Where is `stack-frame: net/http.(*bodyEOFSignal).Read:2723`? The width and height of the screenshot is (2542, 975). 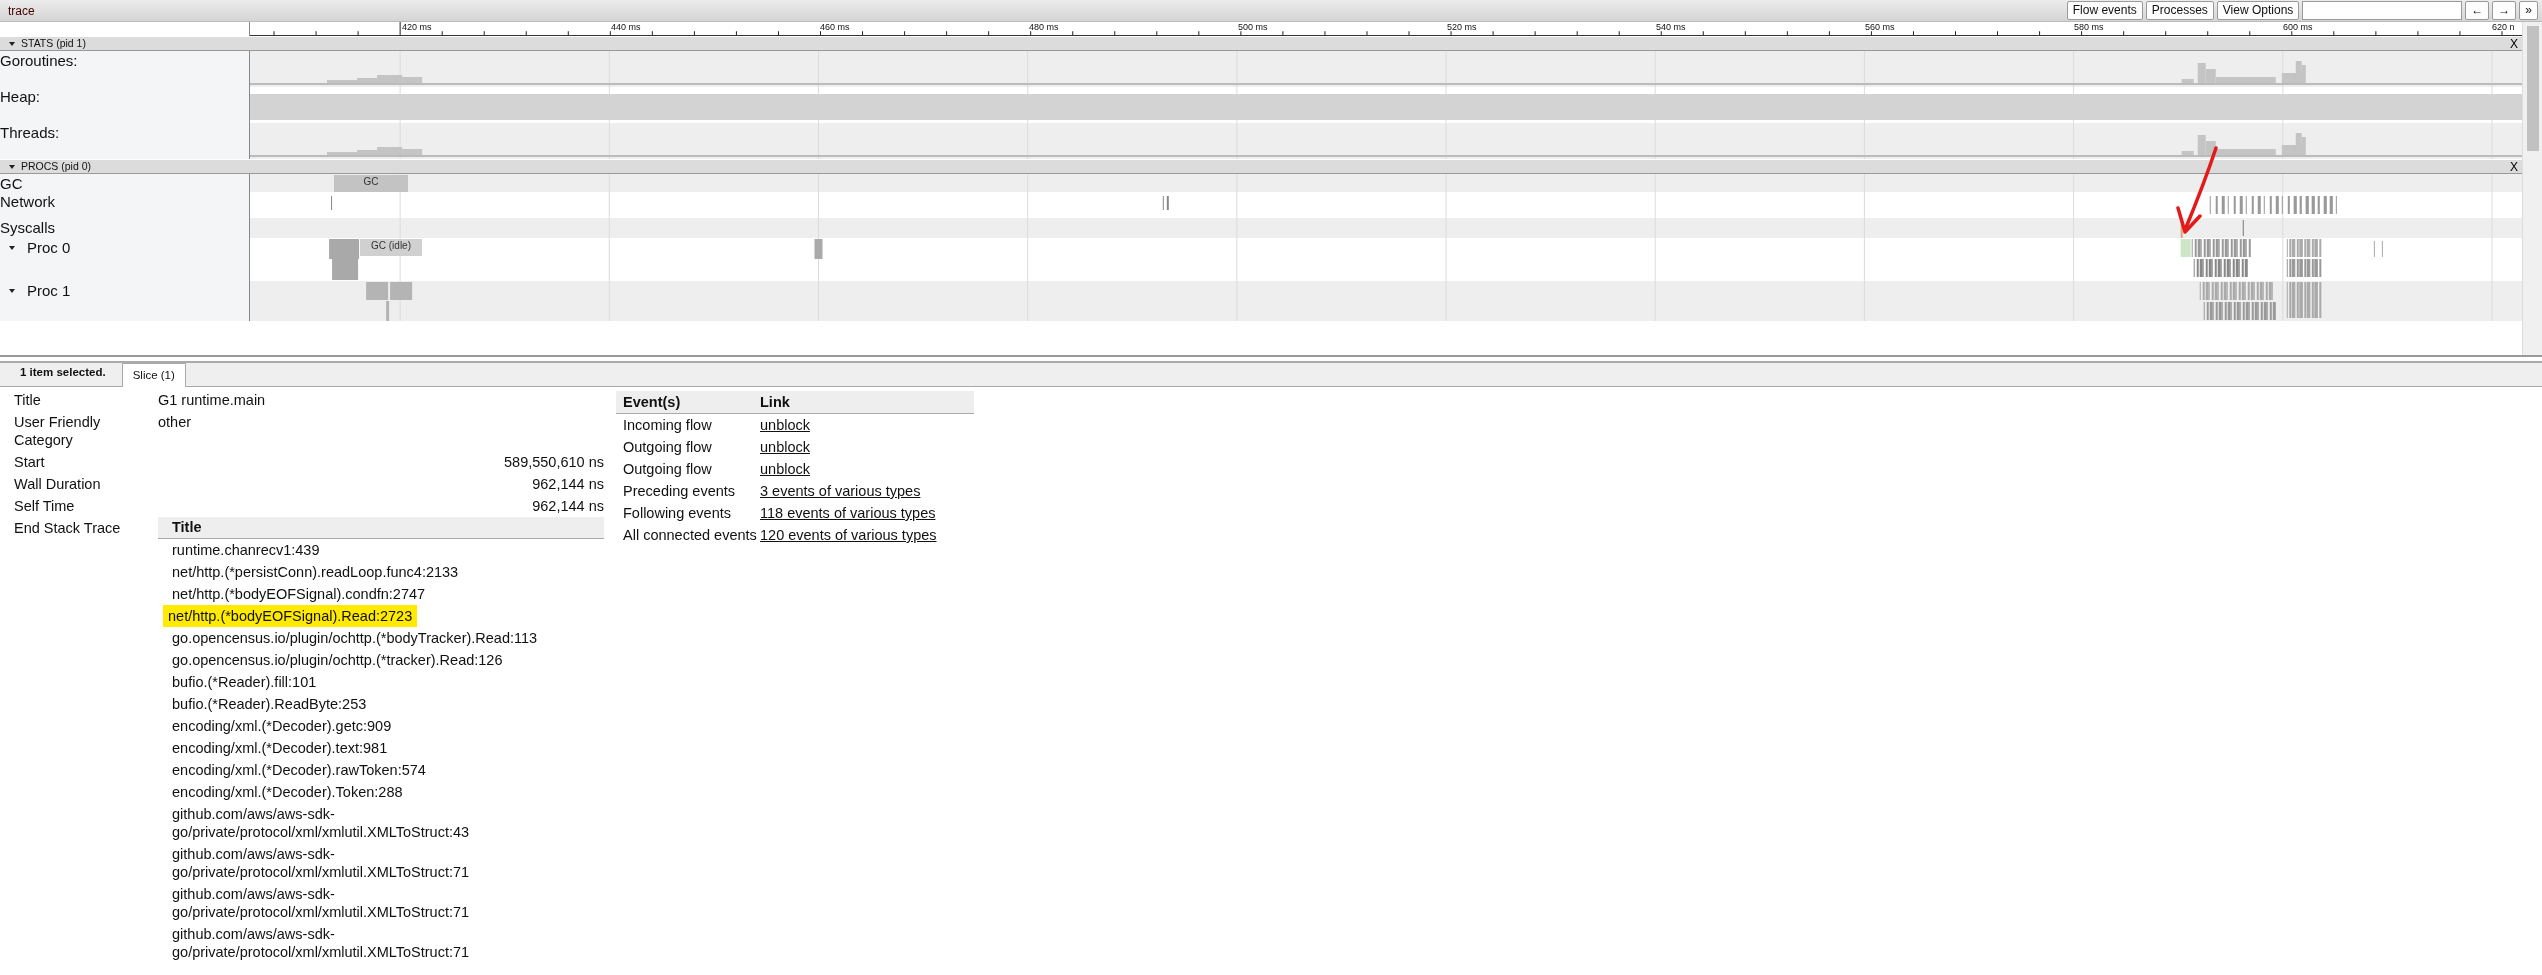
stack-frame: net/http.(*bodyEOFSignal).Read:2723 is located at coordinates (290, 616).